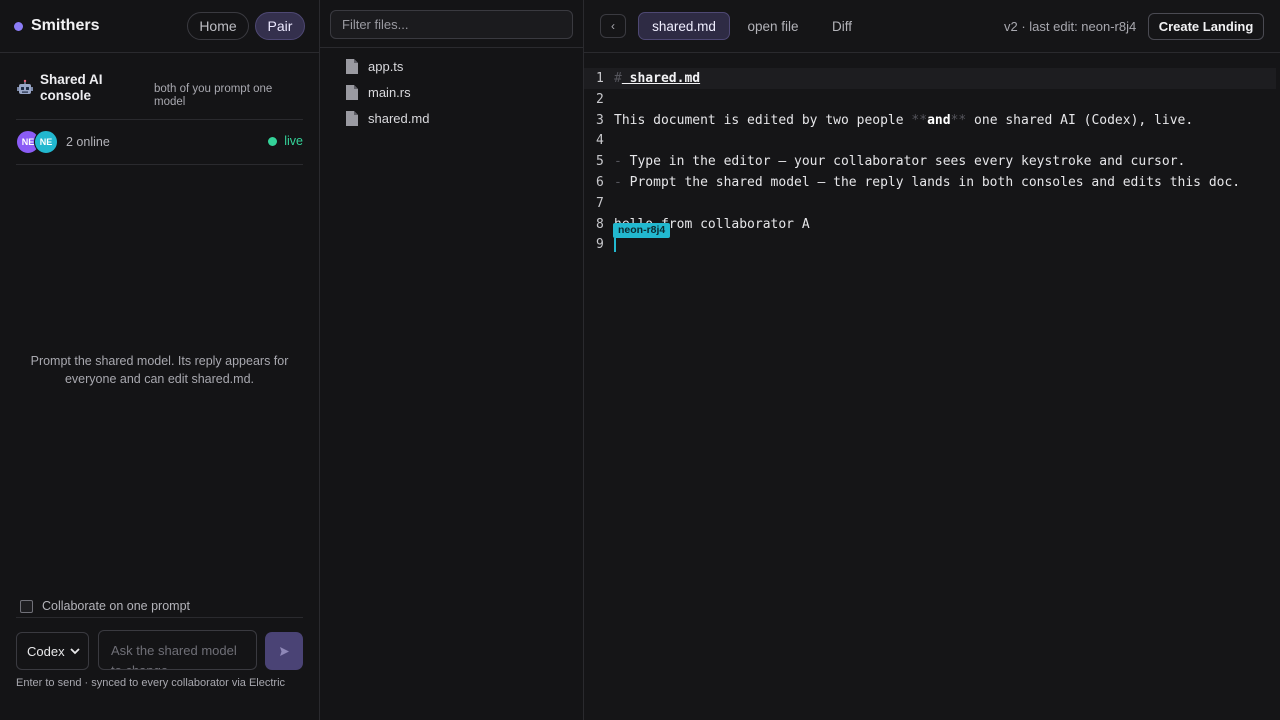  I want to click on line-number: 8, so click(600, 224).